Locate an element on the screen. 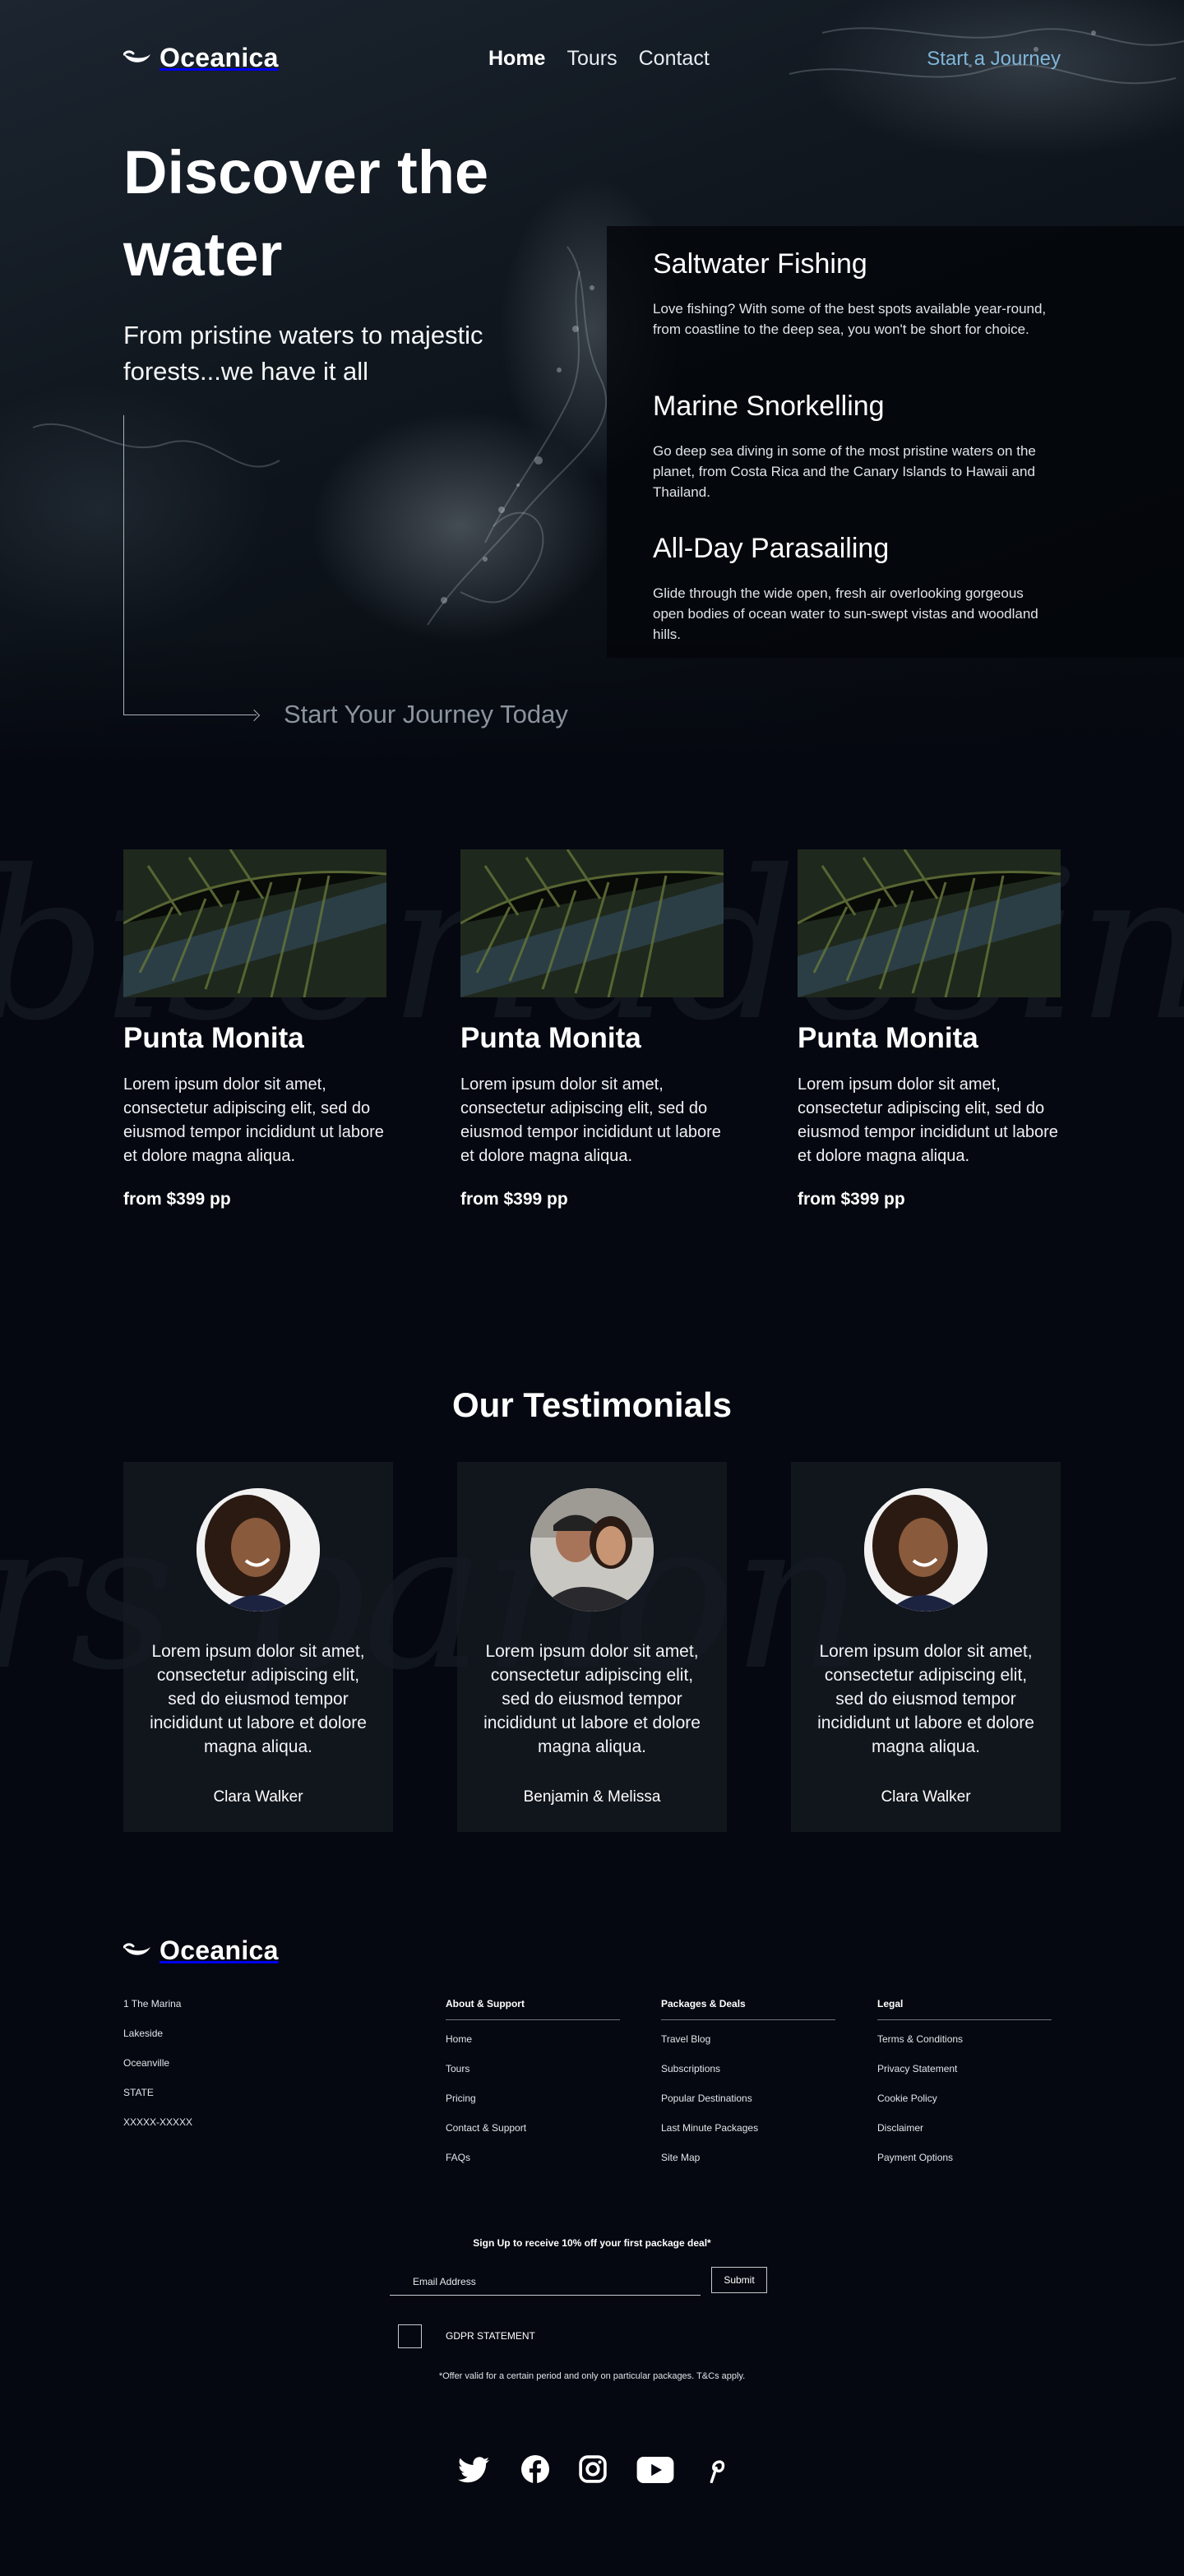  footer-link: Privacy Statement is located at coordinates (964, 2073).